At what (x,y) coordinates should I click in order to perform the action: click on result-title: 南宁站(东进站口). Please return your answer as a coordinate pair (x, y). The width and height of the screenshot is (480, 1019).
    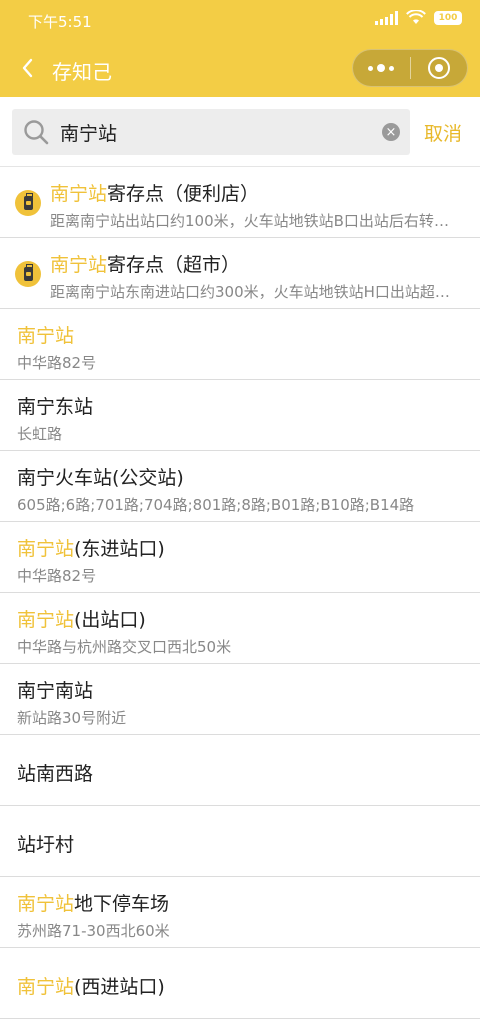
    Looking at the image, I should click on (91, 547).